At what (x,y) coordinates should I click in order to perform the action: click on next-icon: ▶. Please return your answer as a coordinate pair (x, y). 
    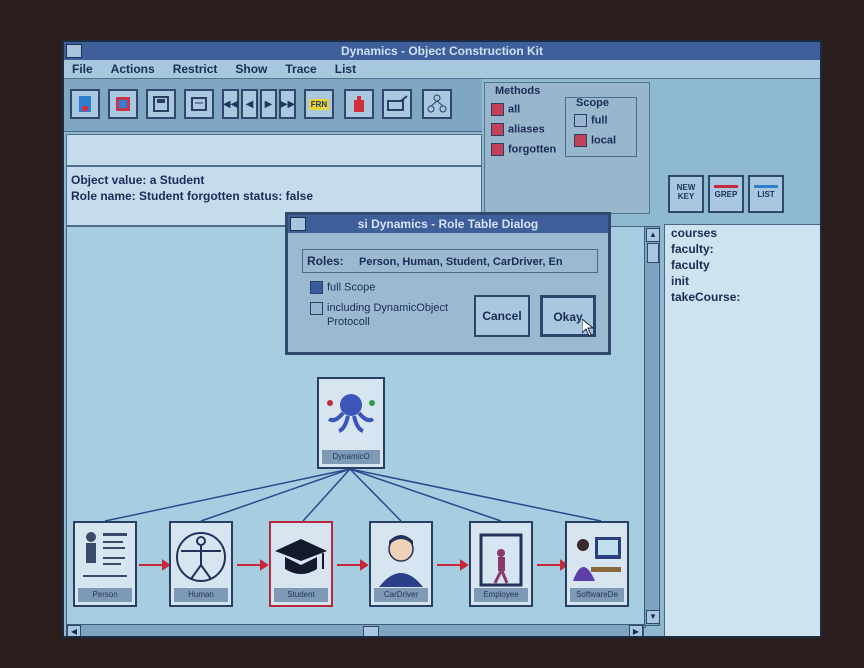
    Looking at the image, I should click on (268, 104).